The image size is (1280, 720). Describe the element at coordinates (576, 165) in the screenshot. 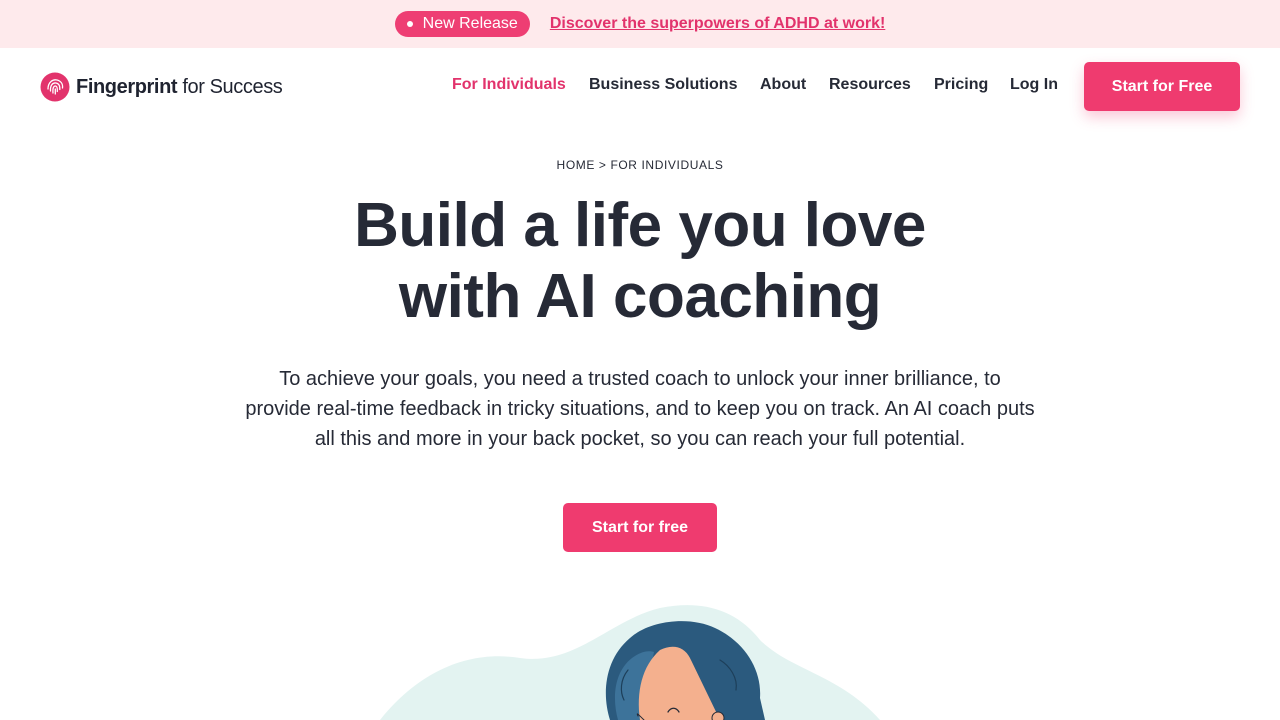

I see `breadcrumb-home-link: HOME` at that location.